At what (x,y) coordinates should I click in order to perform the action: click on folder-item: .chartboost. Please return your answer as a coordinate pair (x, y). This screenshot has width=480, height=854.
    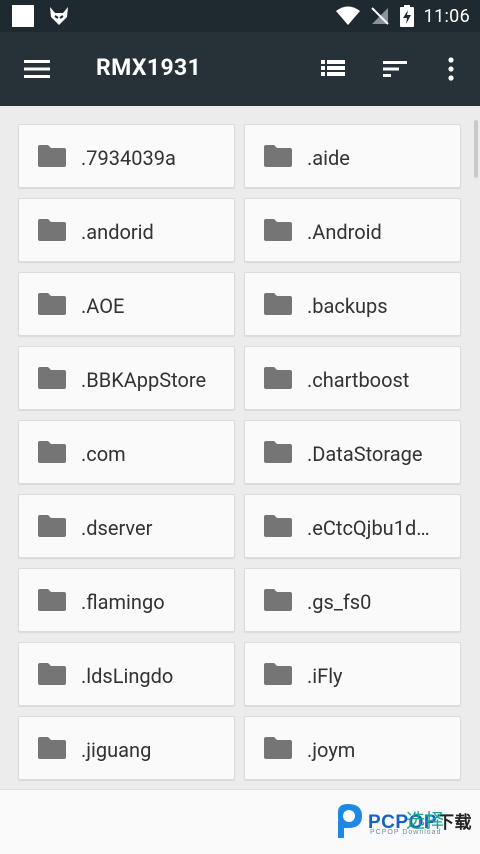
    Looking at the image, I should click on (352, 378).